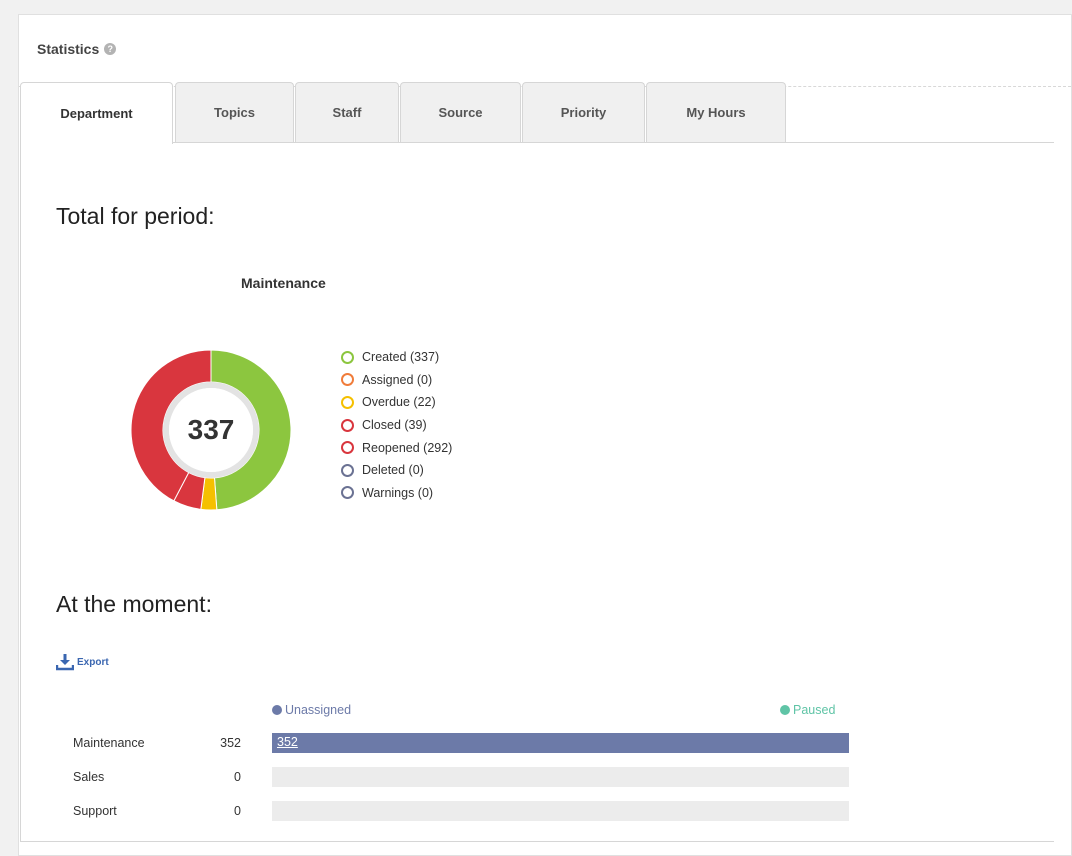 This screenshot has width=1072, height=856. What do you see at coordinates (110, 49) in the screenshot?
I see `question-circle-icon: ?` at bounding box center [110, 49].